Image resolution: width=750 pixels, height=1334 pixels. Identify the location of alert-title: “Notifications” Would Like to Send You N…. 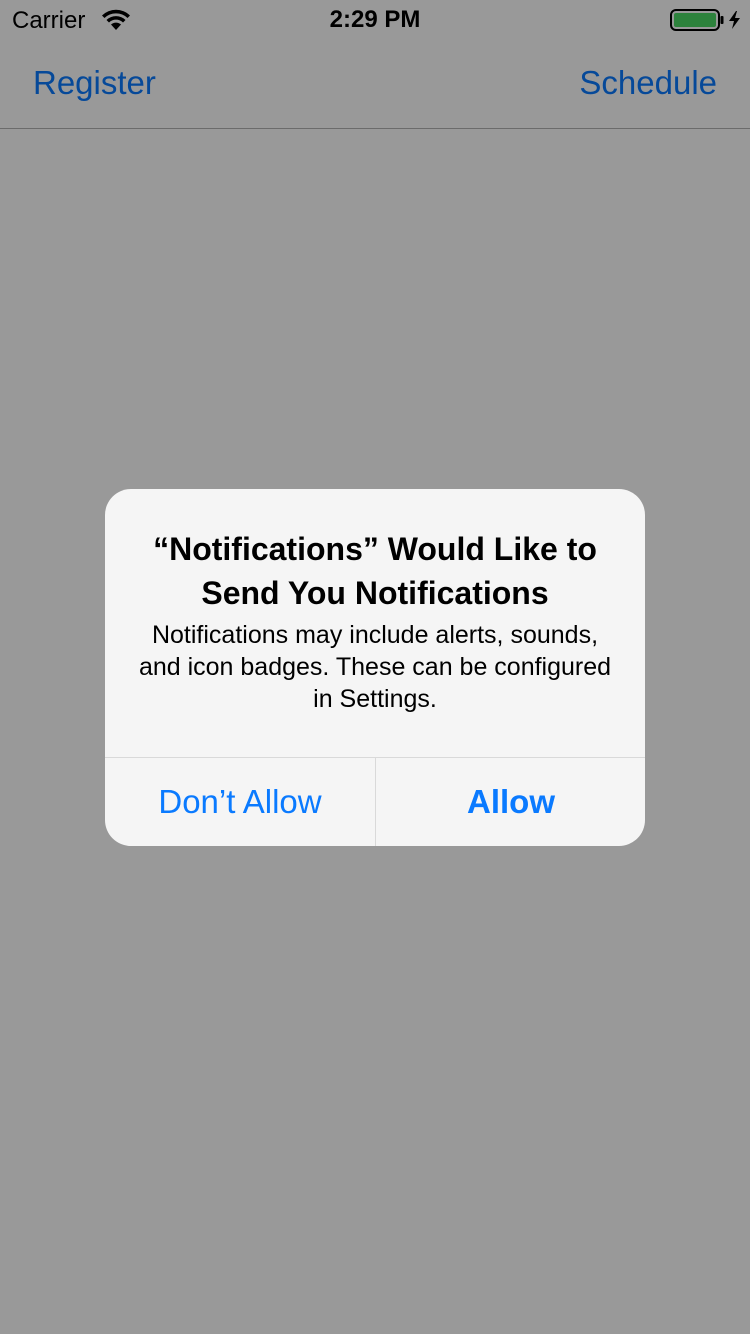
(375, 571).